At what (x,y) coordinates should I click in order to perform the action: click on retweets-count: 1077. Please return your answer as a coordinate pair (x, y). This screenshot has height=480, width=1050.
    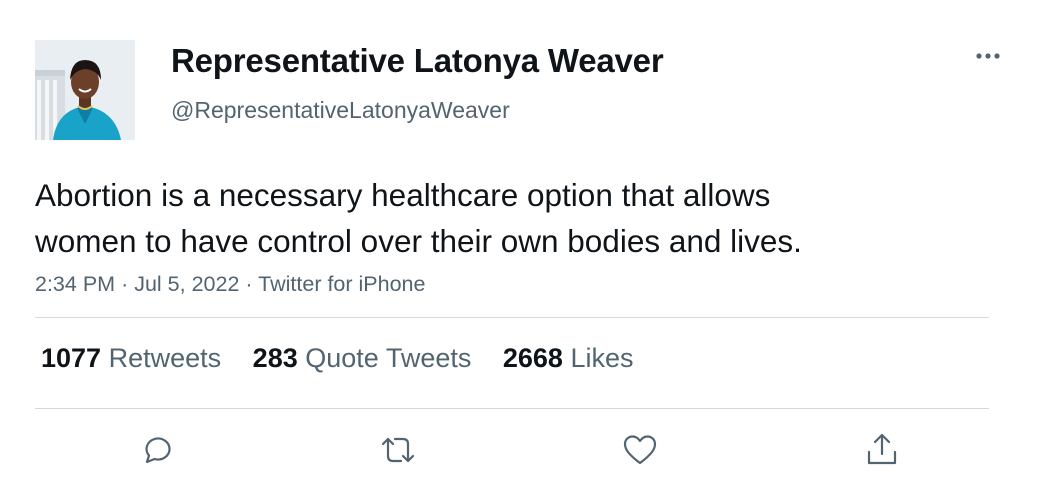
    Looking at the image, I should click on (71, 358).